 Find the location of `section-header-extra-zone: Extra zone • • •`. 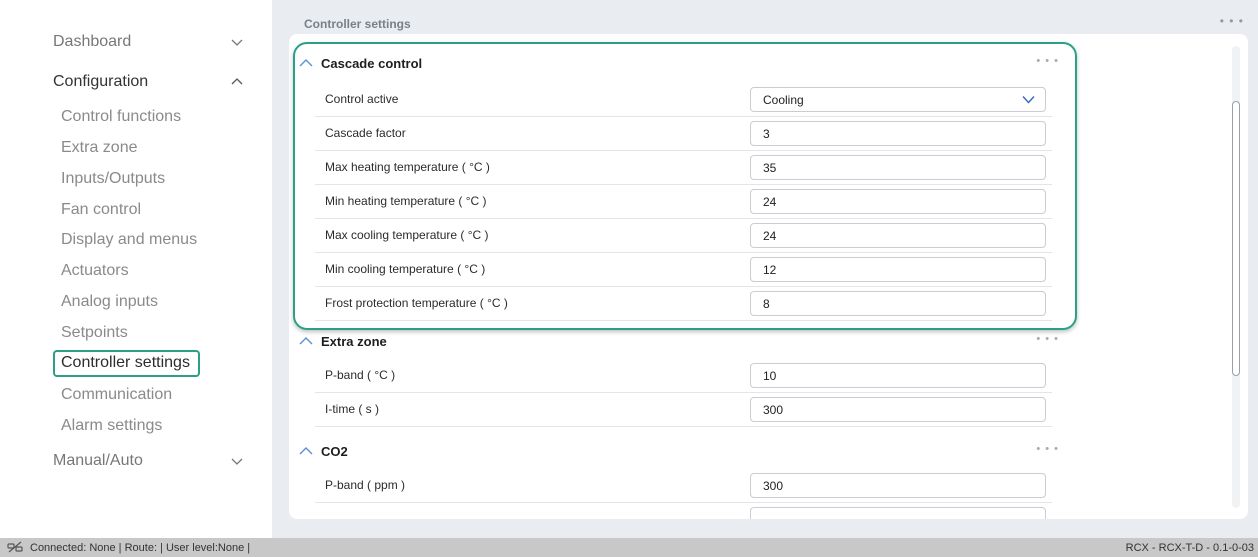

section-header-extra-zone: Extra zone • • • is located at coordinates (679, 341).